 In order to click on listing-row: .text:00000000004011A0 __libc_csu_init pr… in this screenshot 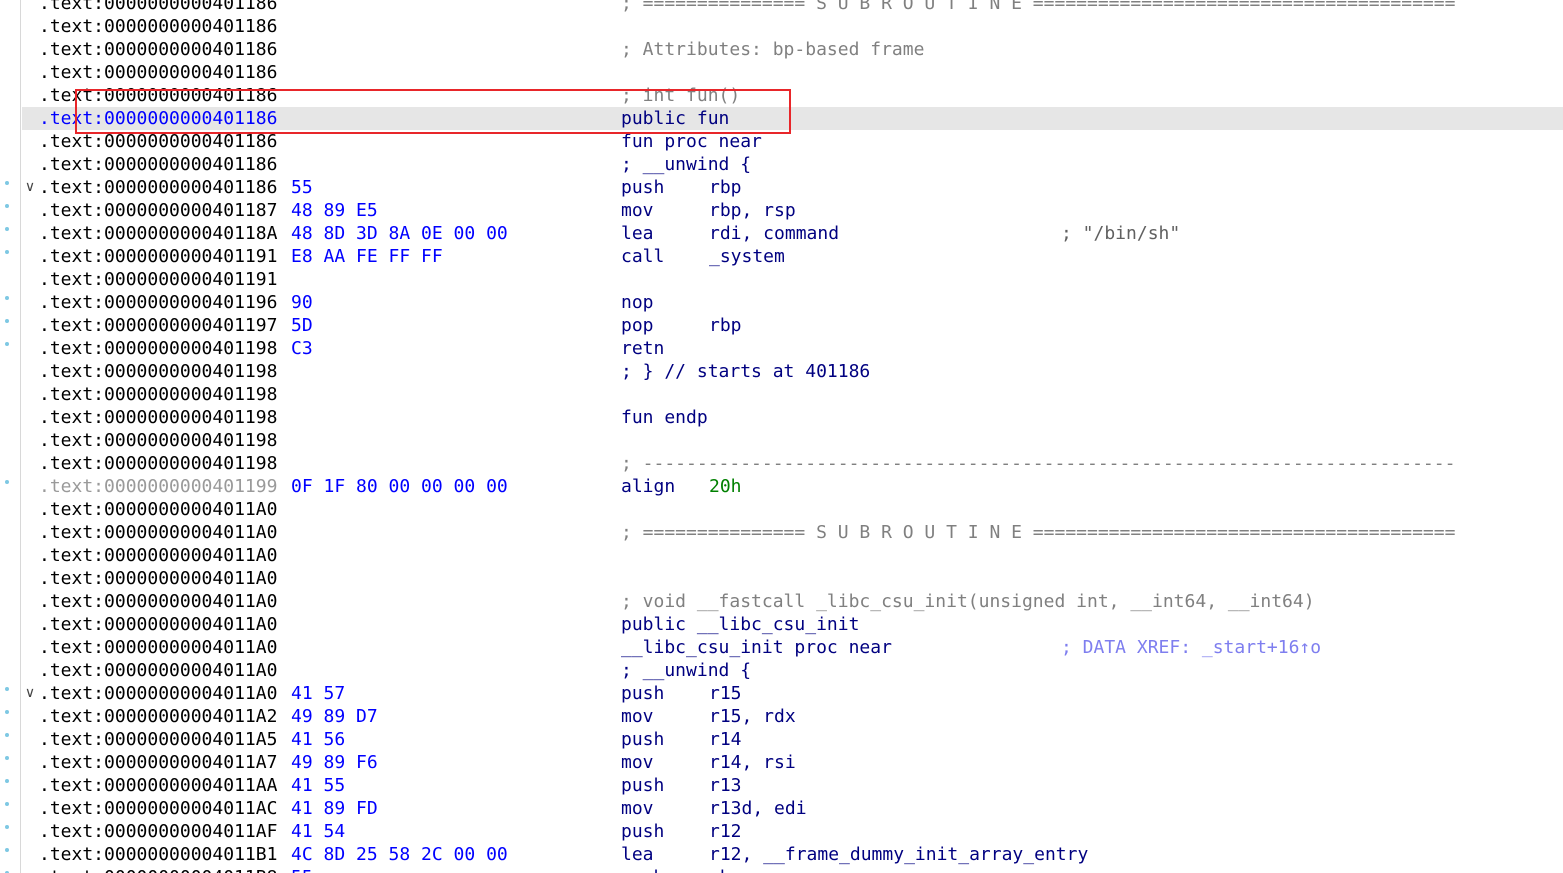, I will do `click(781, 647)`.